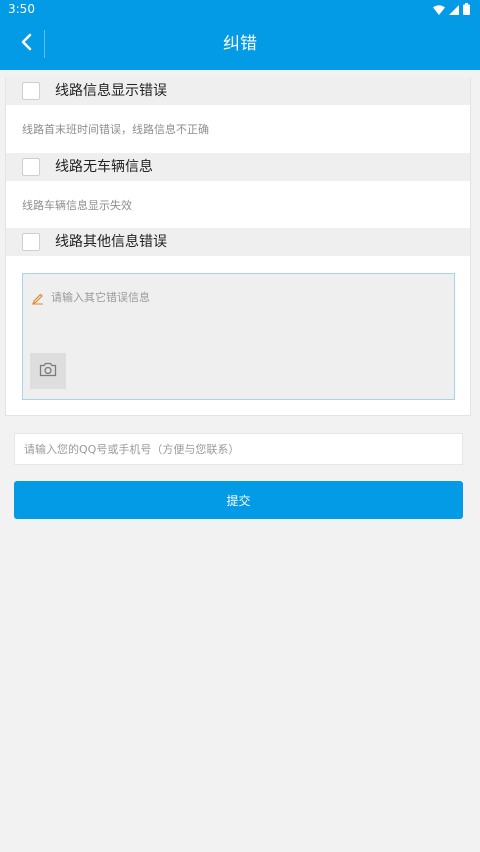  I want to click on camera-icon, so click(48, 371).